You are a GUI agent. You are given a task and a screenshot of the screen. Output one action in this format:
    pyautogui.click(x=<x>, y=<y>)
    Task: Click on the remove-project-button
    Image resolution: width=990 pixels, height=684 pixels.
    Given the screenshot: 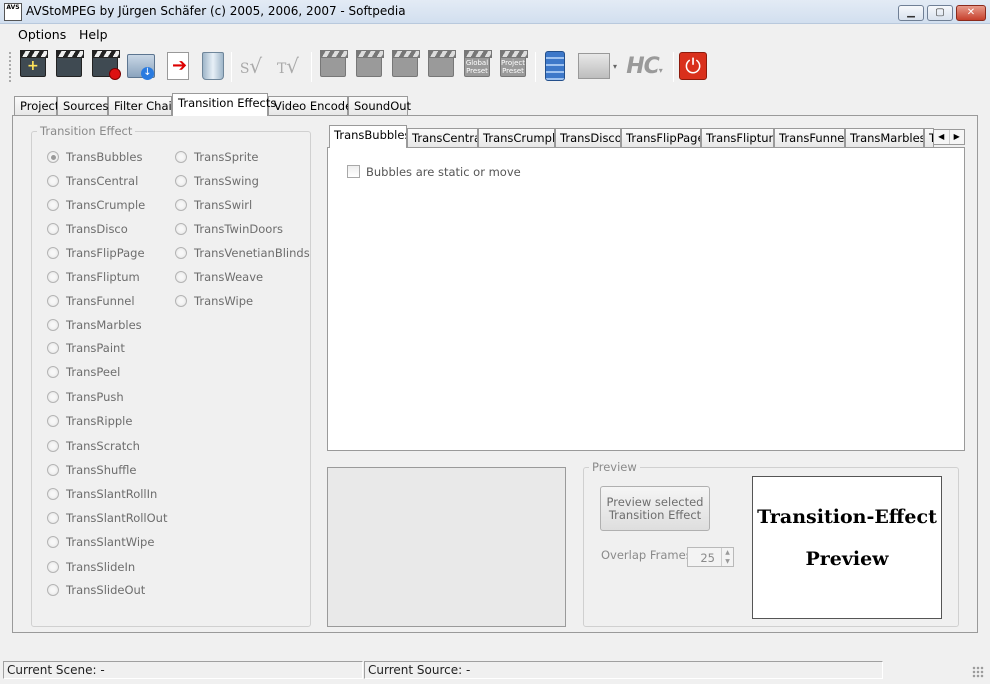 What is the action you would take?
    pyautogui.click(x=105, y=66)
    